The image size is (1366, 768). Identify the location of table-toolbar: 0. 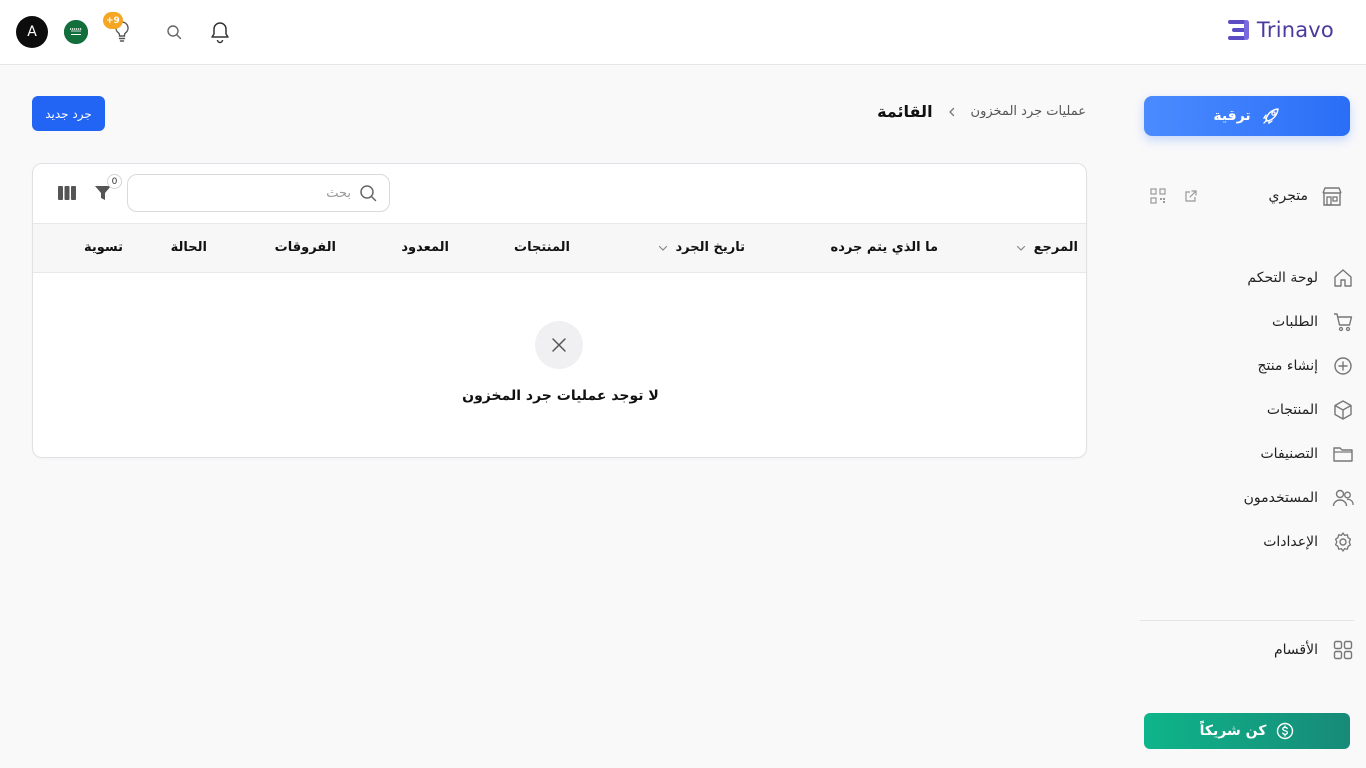
(559, 194).